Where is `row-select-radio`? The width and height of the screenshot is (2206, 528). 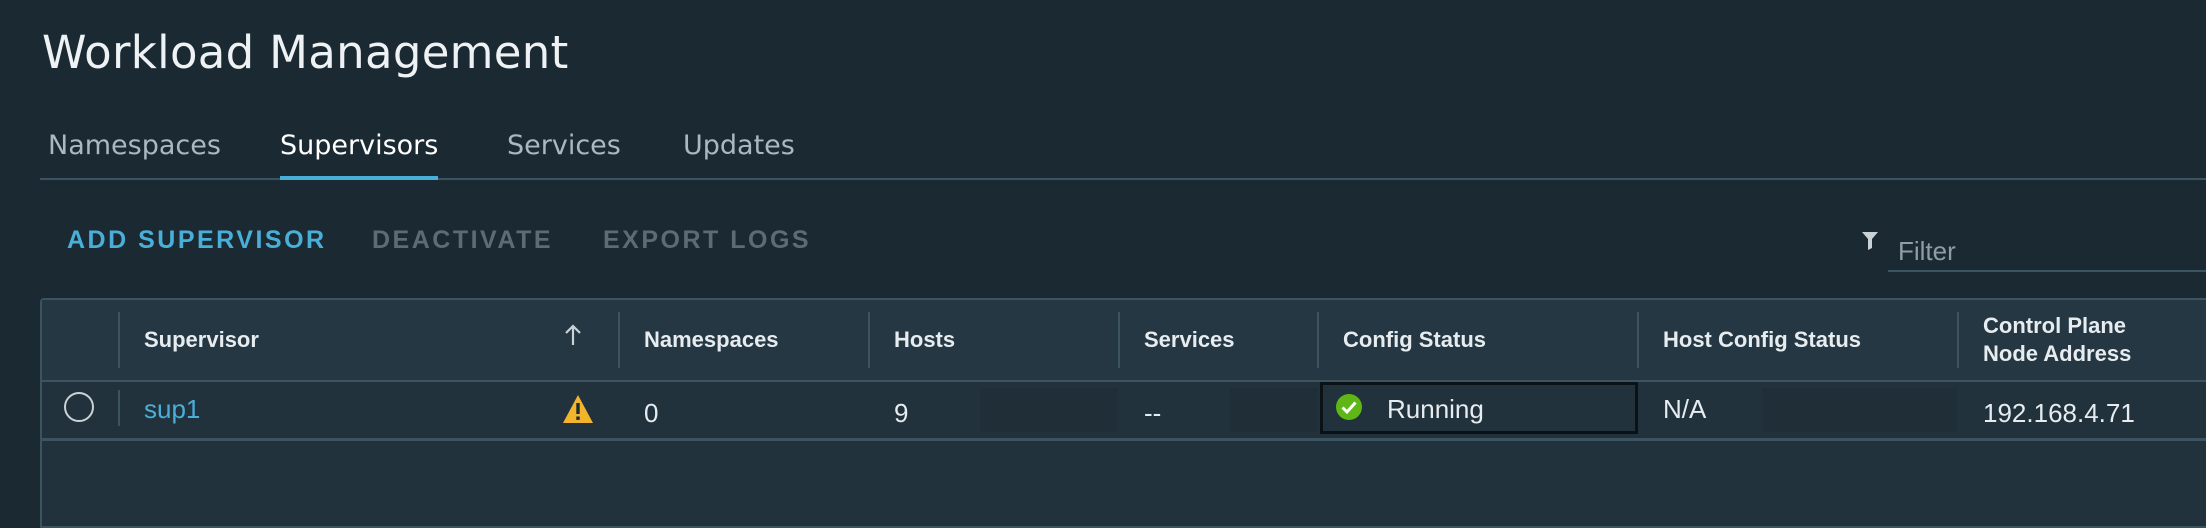
row-select-radio is located at coordinates (79, 407).